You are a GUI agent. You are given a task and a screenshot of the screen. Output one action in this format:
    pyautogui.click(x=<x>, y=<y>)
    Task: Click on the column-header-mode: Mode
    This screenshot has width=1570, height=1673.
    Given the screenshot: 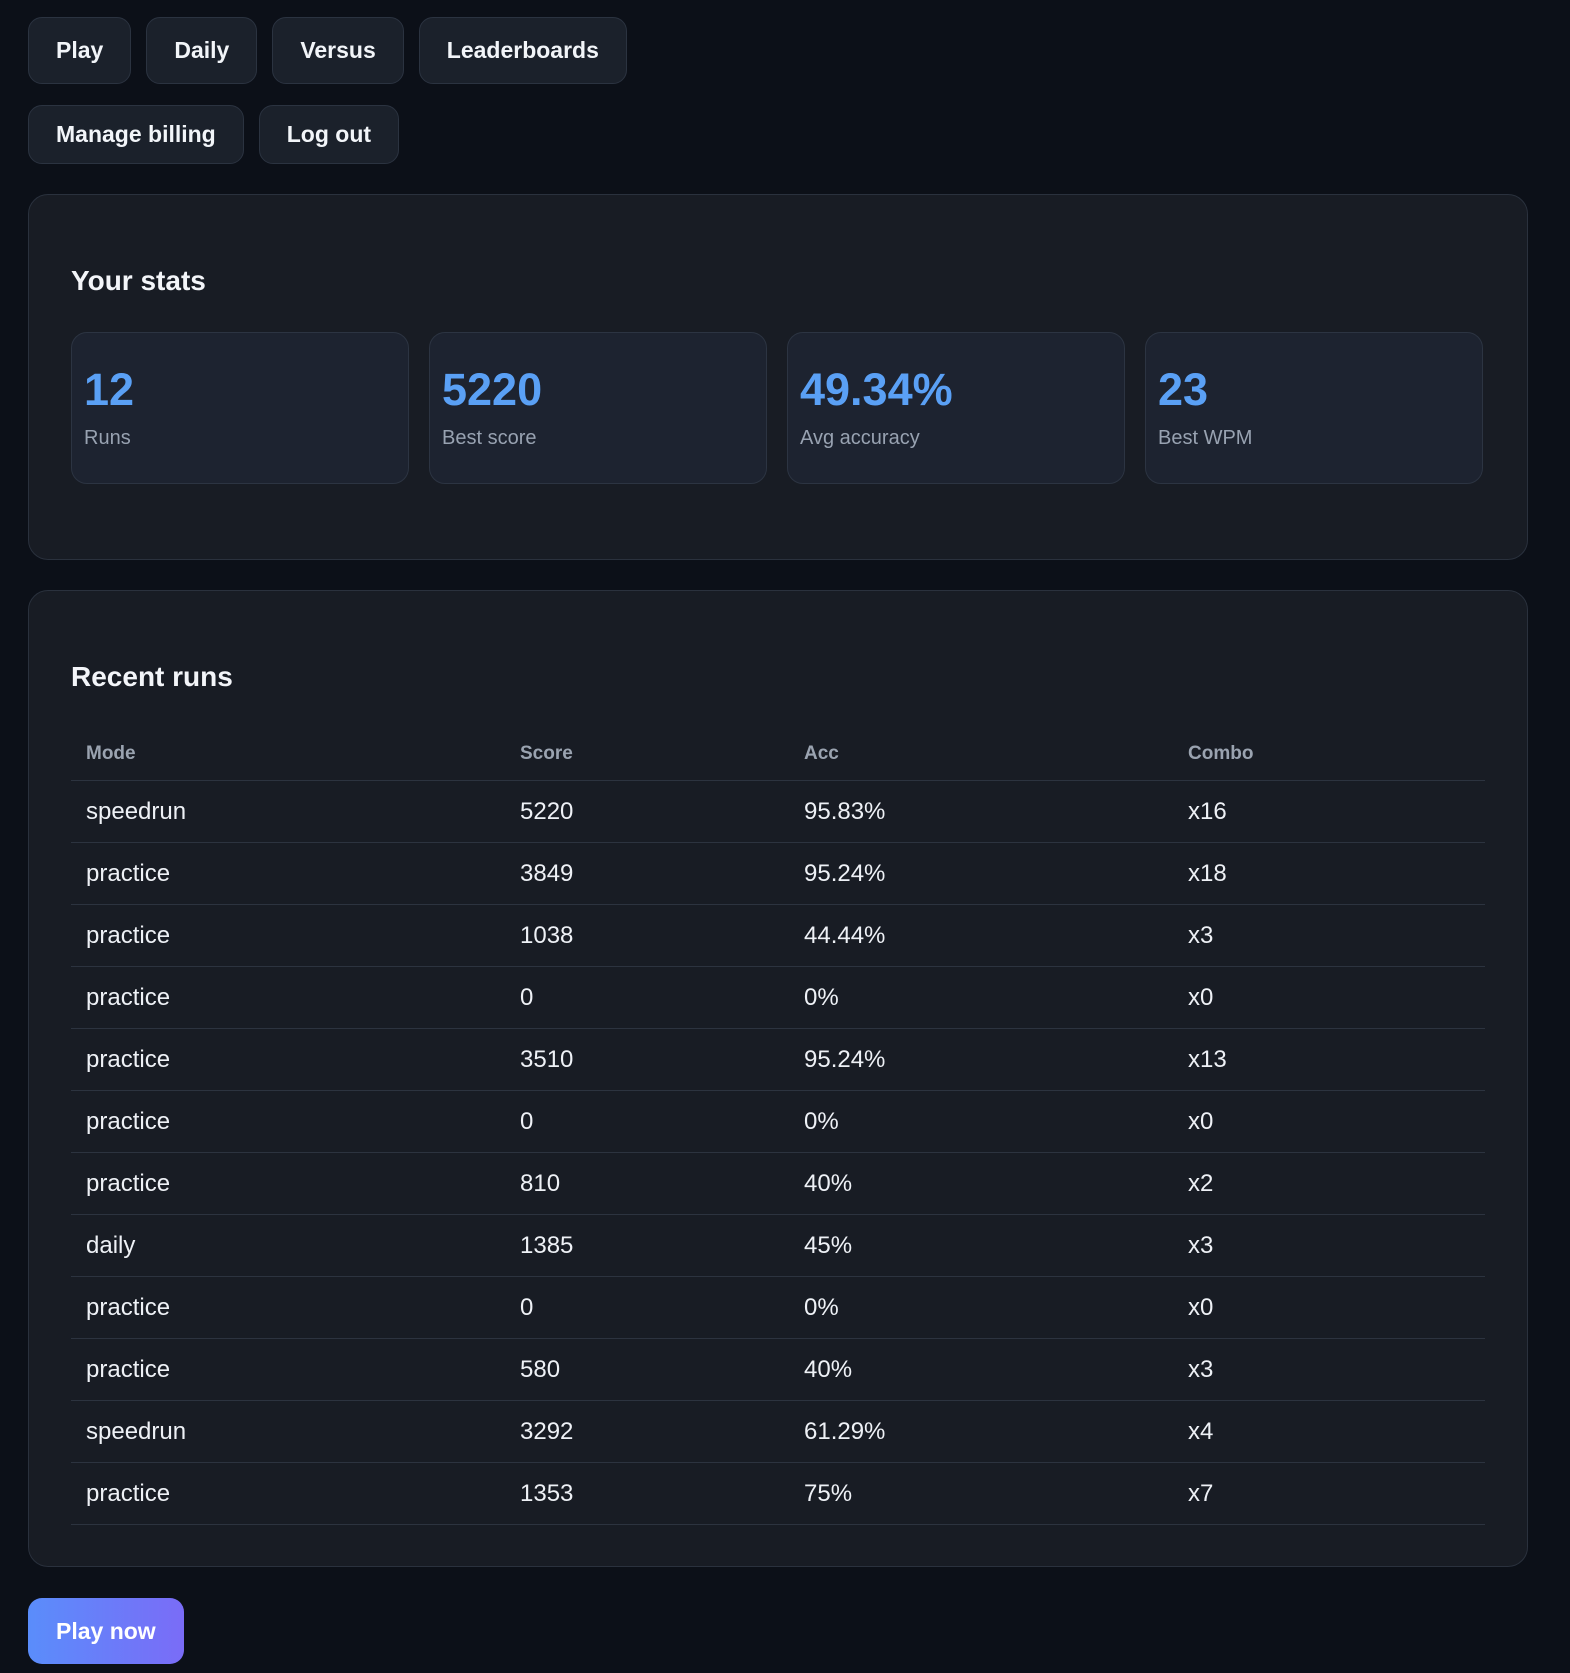 What is the action you would take?
    pyautogui.click(x=288, y=754)
    